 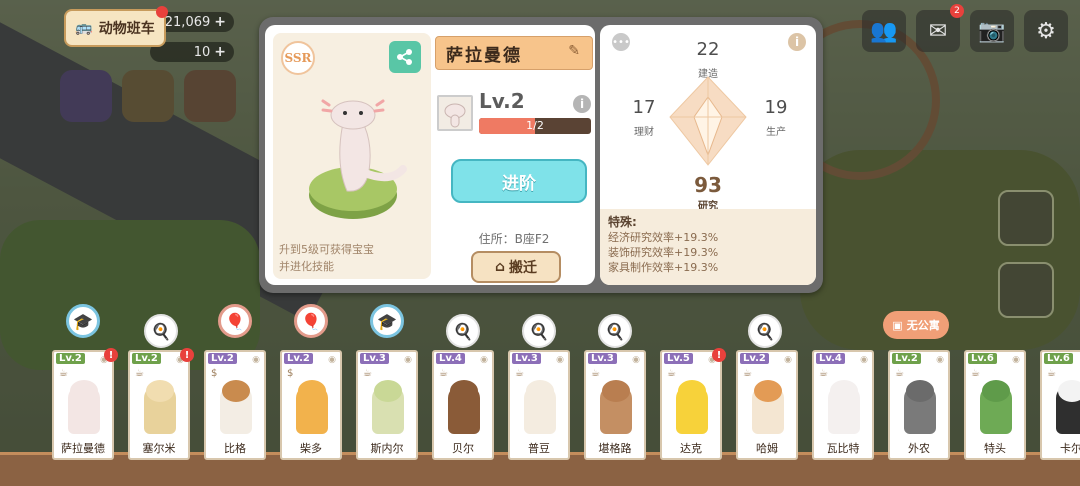 What do you see at coordinates (575, 51) in the screenshot?
I see `edit-name-icon: ✎` at bounding box center [575, 51].